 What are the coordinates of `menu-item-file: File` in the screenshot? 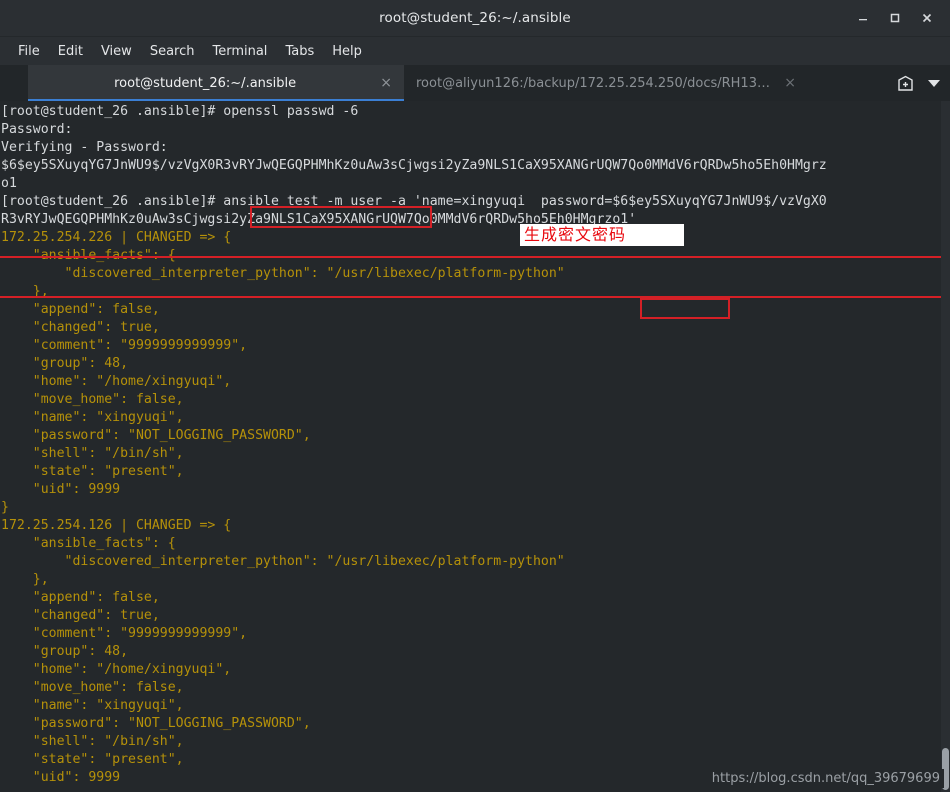 It's located at (29, 51).